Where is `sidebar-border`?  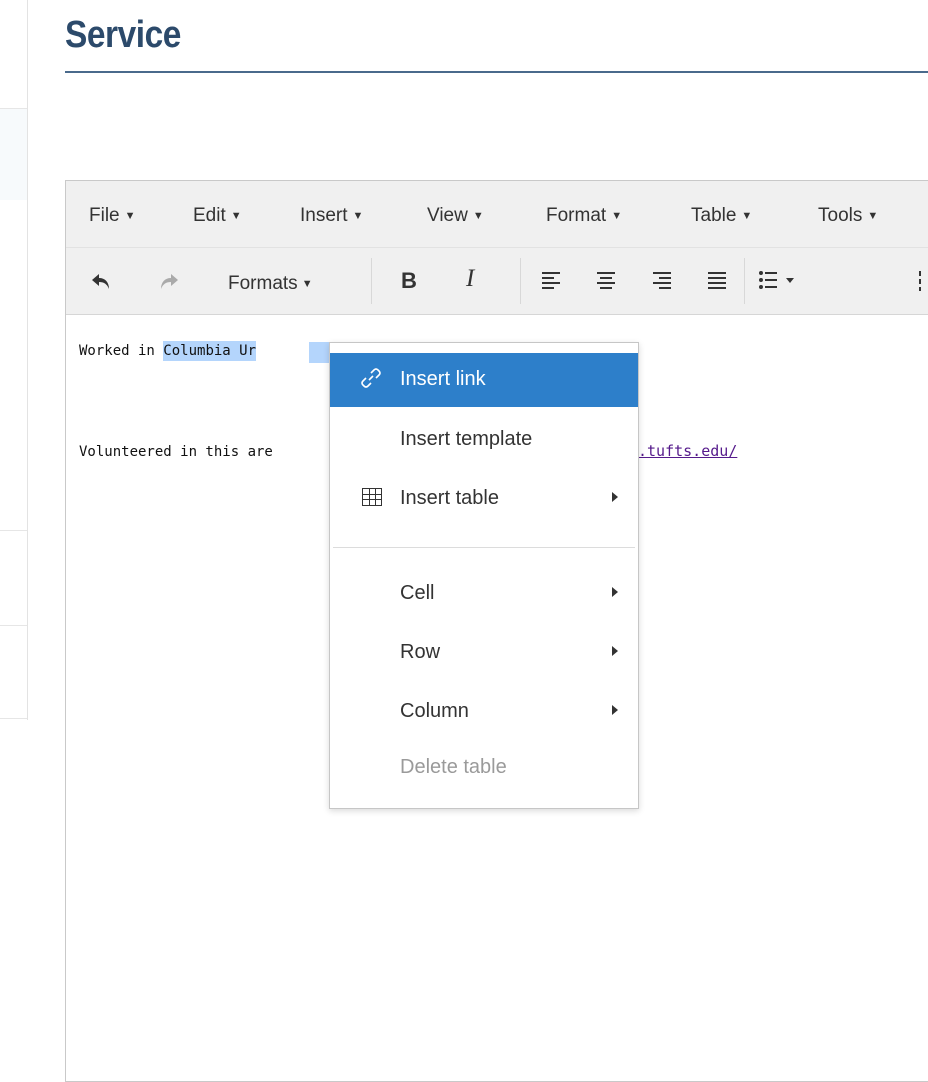
sidebar-border is located at coordinates (27, 360).